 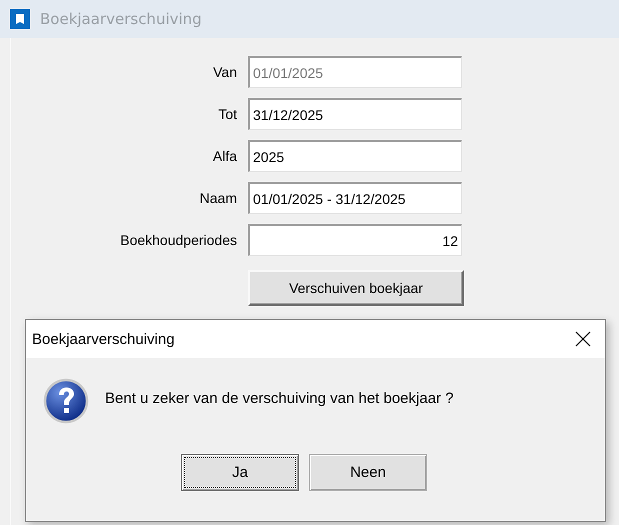 I want to click on dialog-button: Neen, so click(x=368, y=472).